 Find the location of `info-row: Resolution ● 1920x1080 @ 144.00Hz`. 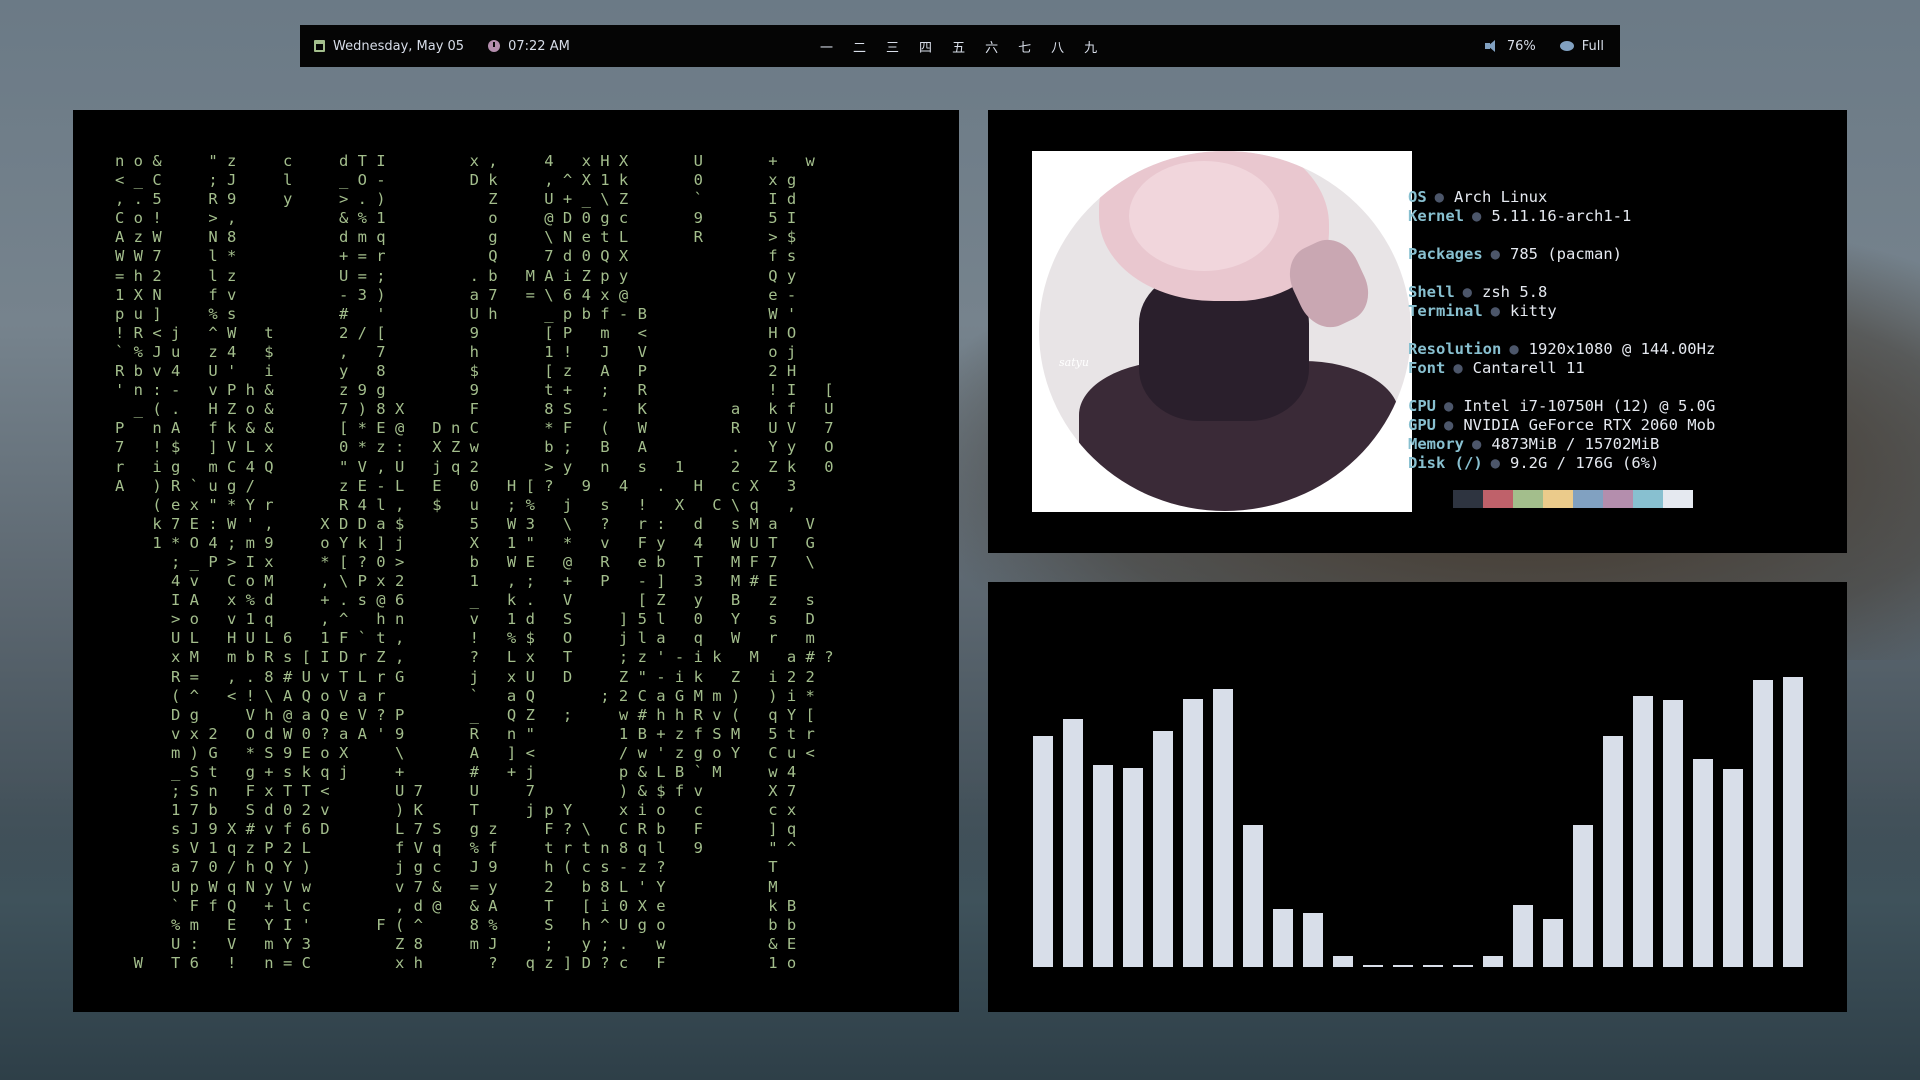

info-row: Resolution ● 1920x1080 @ 144.00Hz is located at coordinates (1561, 349).